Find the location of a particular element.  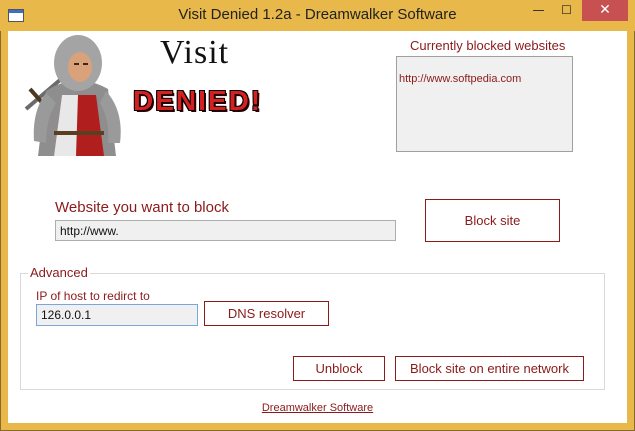

dreamwalker-link: Dreamwalker Software is located at coordinates (317, 408).